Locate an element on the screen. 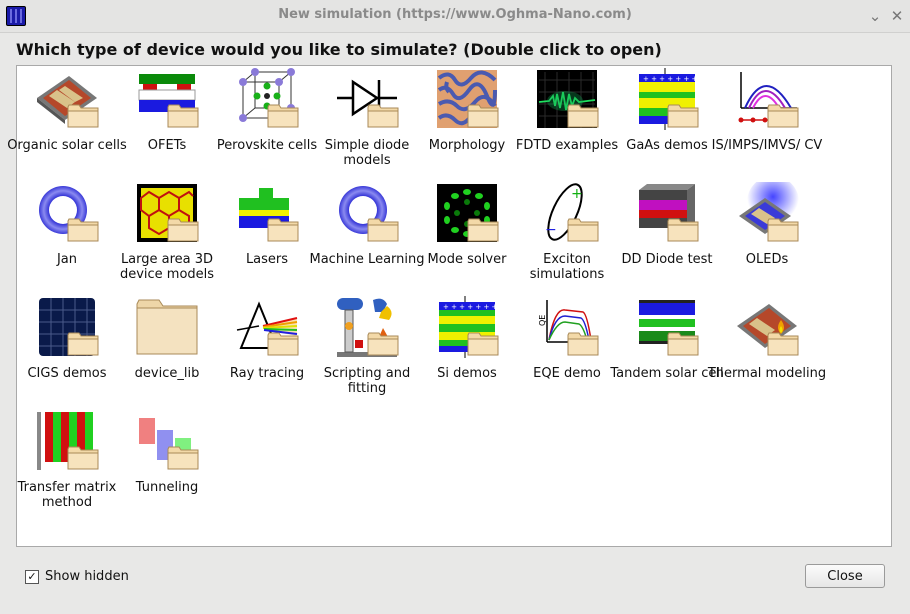  device-tile: Mode solver is located at coordinates (467, 236).